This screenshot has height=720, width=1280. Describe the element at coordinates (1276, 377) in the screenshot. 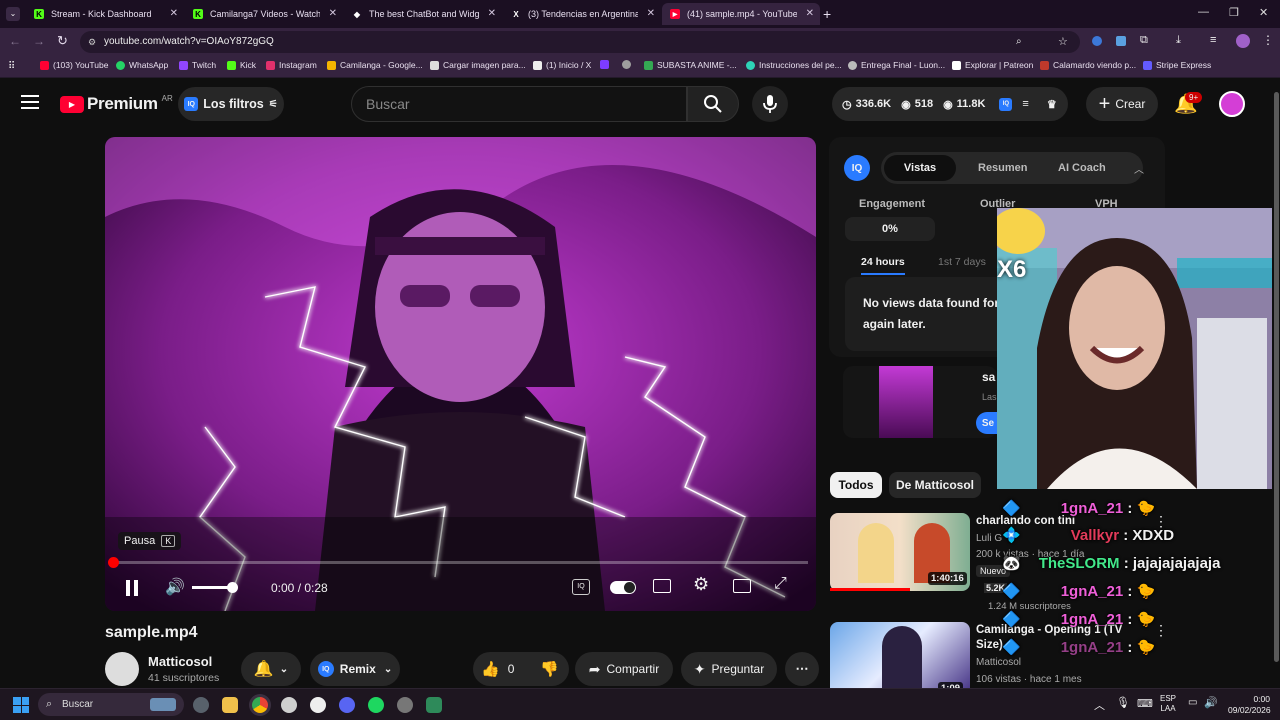

I see `scrollbar-thumb` at that location.